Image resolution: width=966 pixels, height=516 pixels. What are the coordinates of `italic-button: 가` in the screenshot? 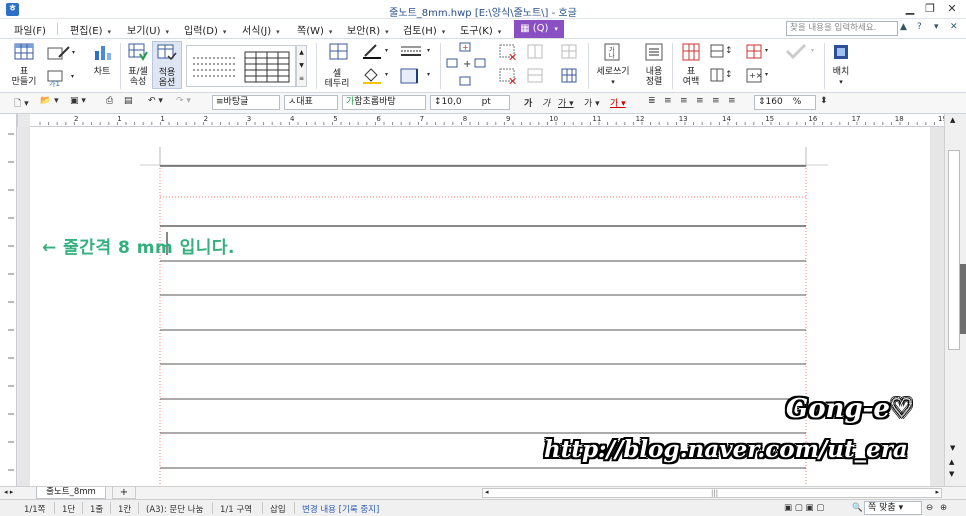 It's located at (546, 102).